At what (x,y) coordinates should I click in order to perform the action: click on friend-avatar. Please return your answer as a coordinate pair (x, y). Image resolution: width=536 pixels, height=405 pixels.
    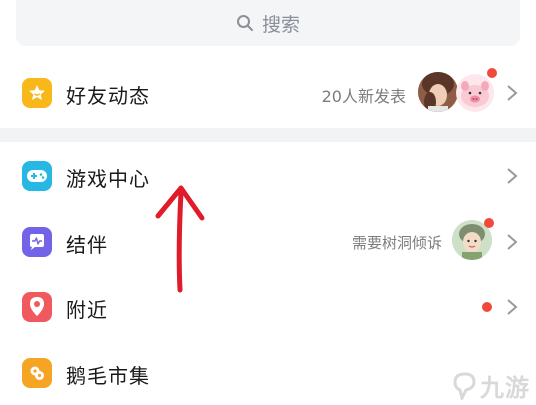
    Looking at the image, I should click on (438, 92).